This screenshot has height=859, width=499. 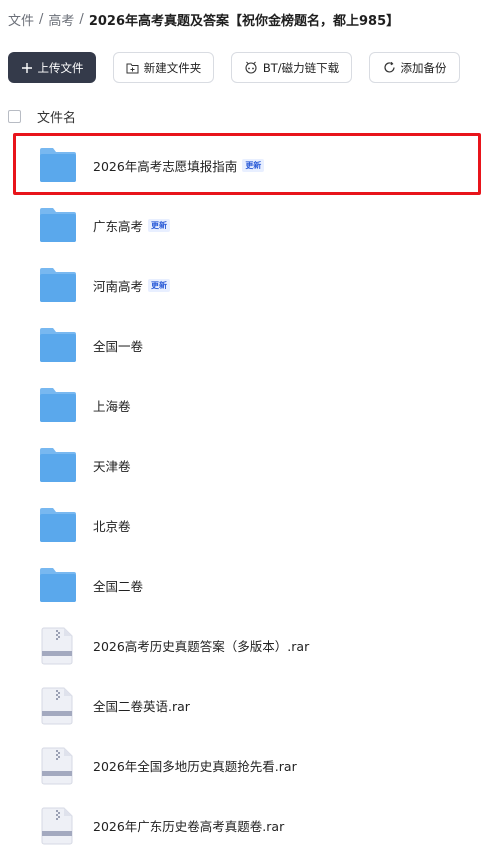 I want to click on file-name: 全国一卷, so click(x=118, y=345).